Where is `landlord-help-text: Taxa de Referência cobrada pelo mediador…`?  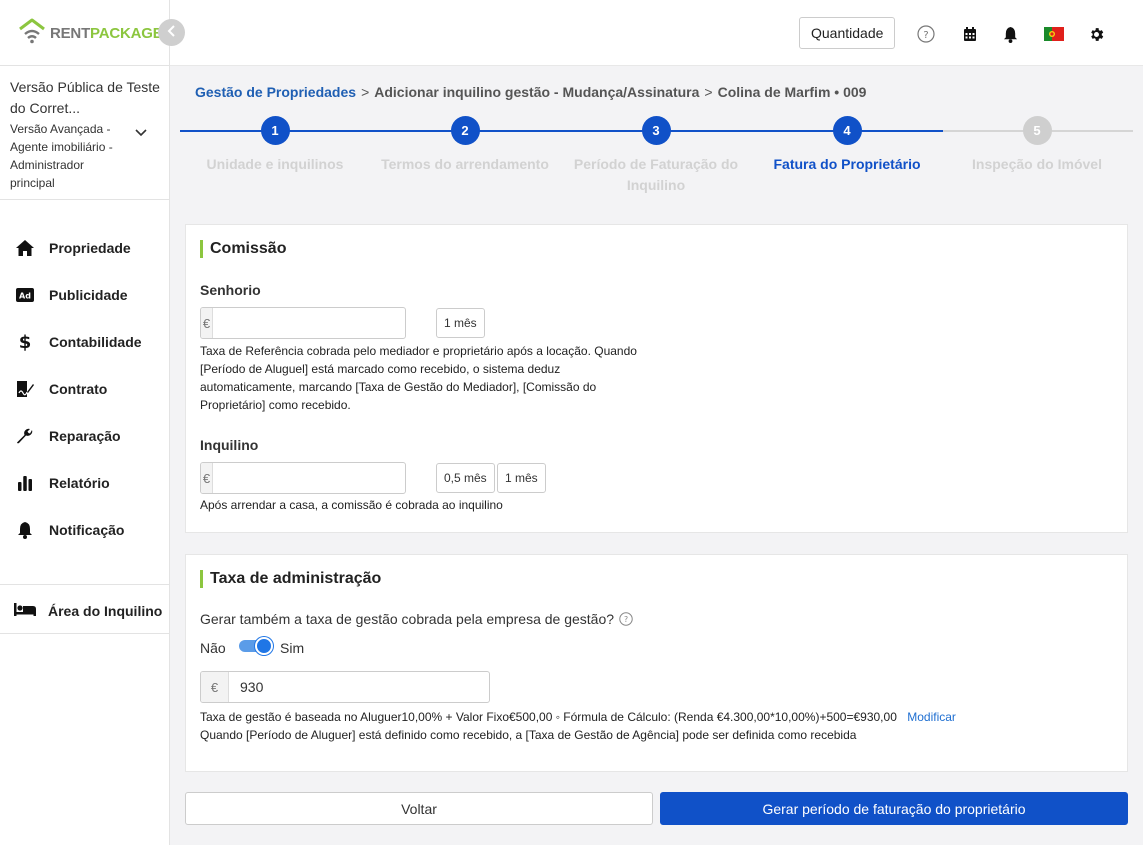 landlord-help-text: Taxa de Referência cobrada pelo mediador… is located at coordinates (418, 378).